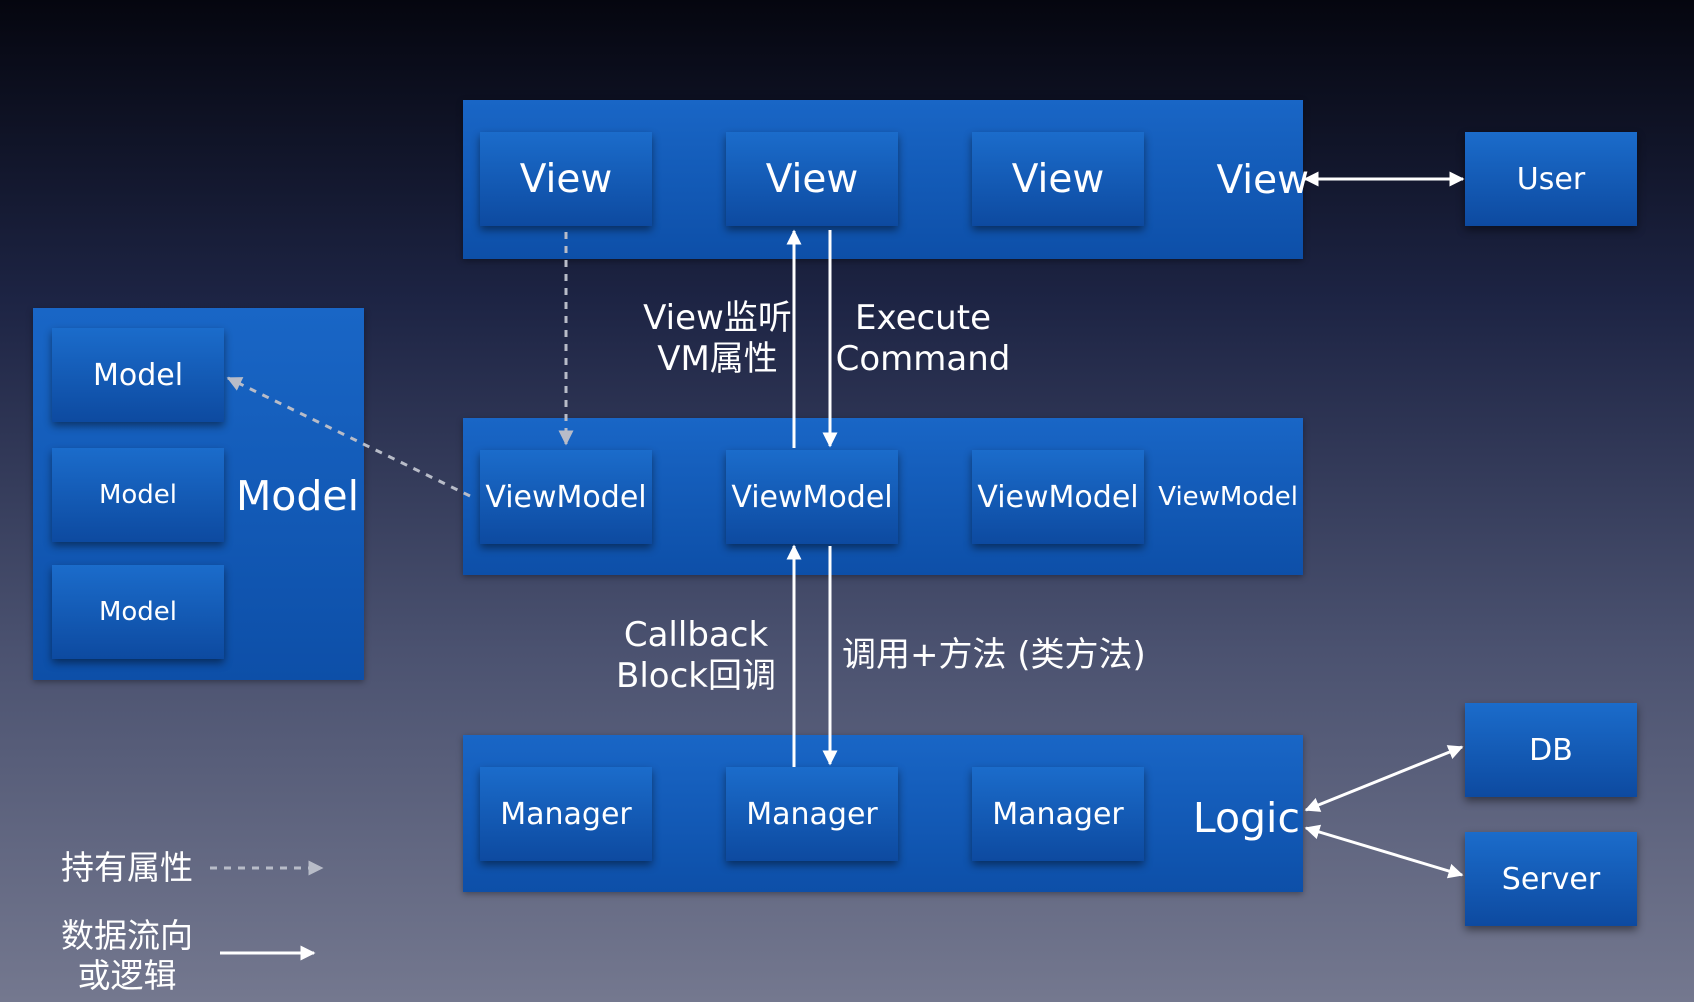 The height and width of the screenshot is (1002, 1694). What do you see at coordinates (1058, 814) in the screenshot?
I see `manager-box-3: Manager` at bounding box center [1058, 814].